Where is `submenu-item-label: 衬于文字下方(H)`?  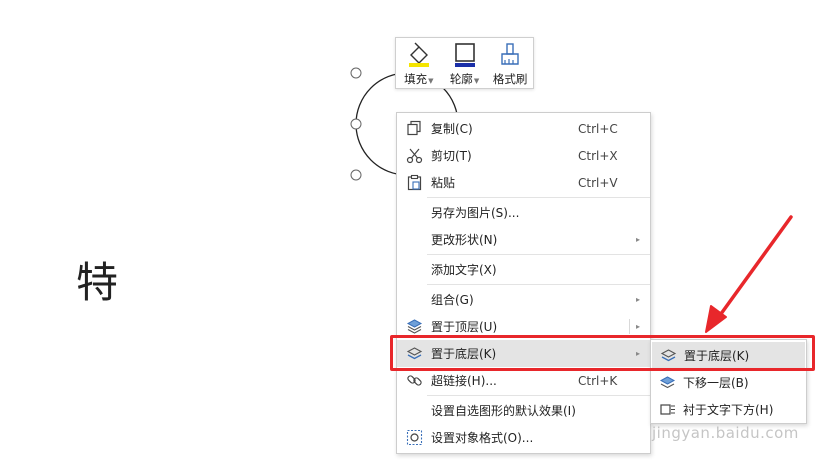 submenu-item-label: 衬于文字下方(H) is located at coordinates (728, 410).